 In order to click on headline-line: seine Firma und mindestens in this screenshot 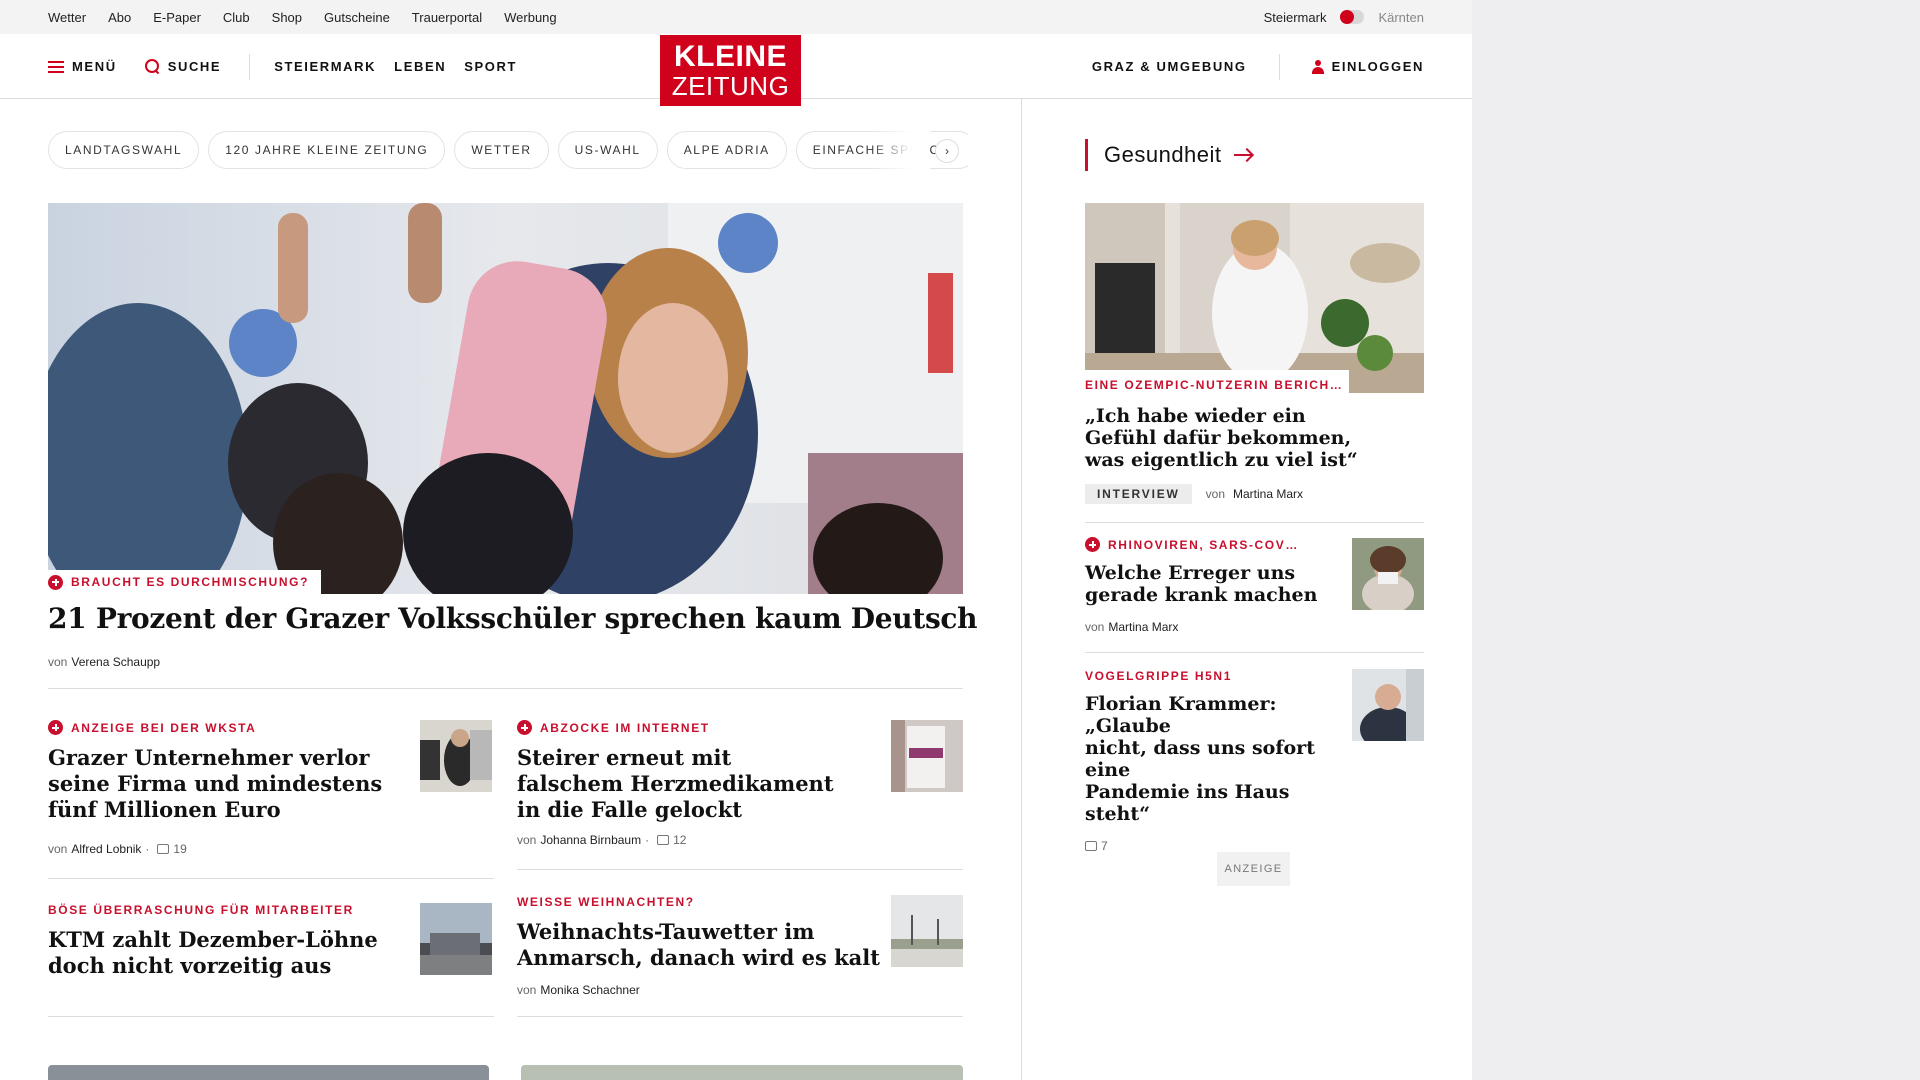, I will do `click(215, 783)`.